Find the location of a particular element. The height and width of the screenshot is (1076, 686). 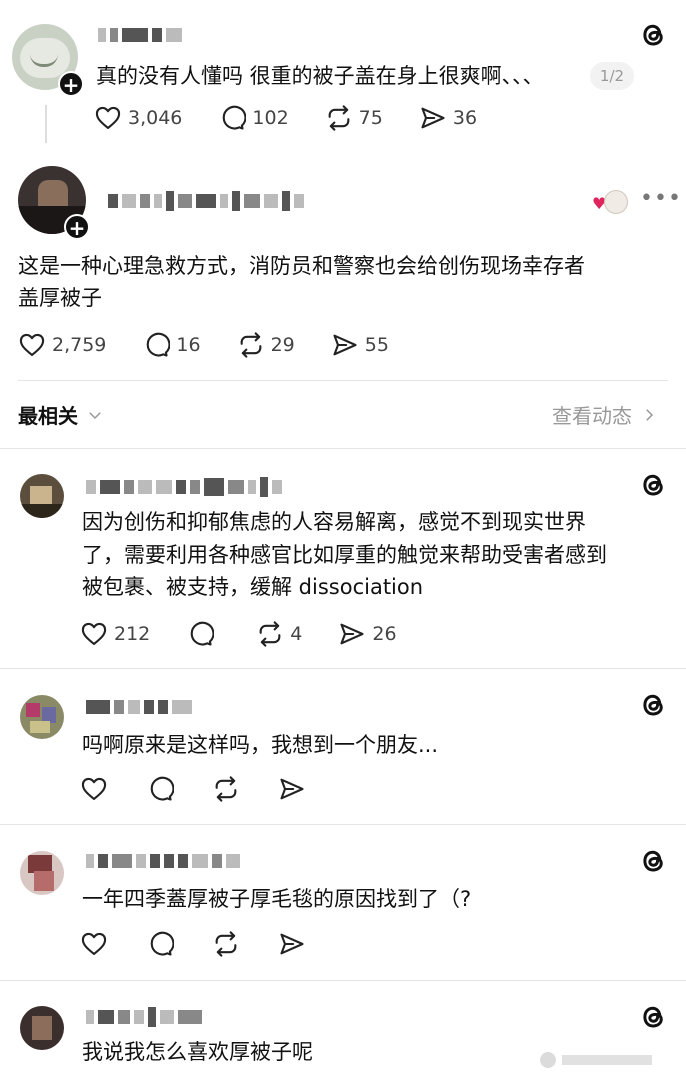

reply-actions: 212 4 26 is located at coordinates (256, 634).